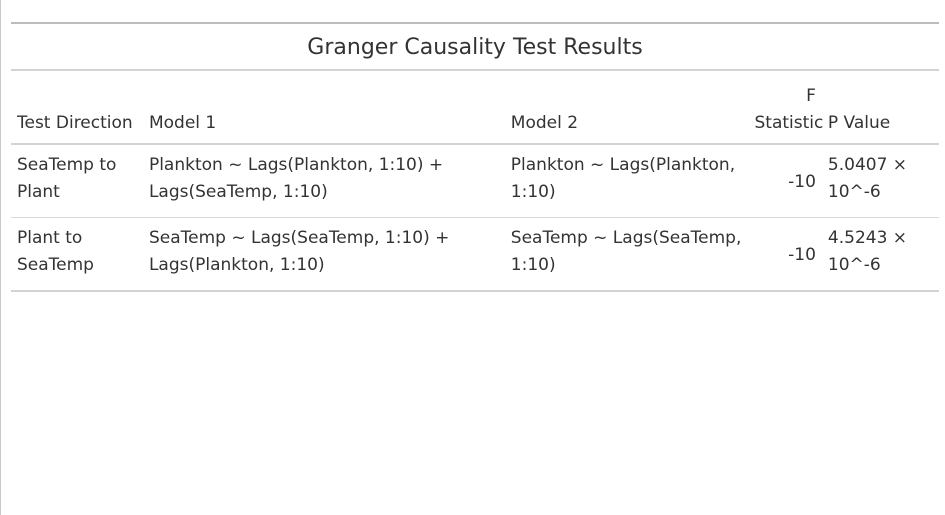 This screenshot has width=945, height=515. What do you see at coordinates (786, 108) in the screenshot?
I see `header-f-statistic: F Statistic` at bounding box center [786, 108].